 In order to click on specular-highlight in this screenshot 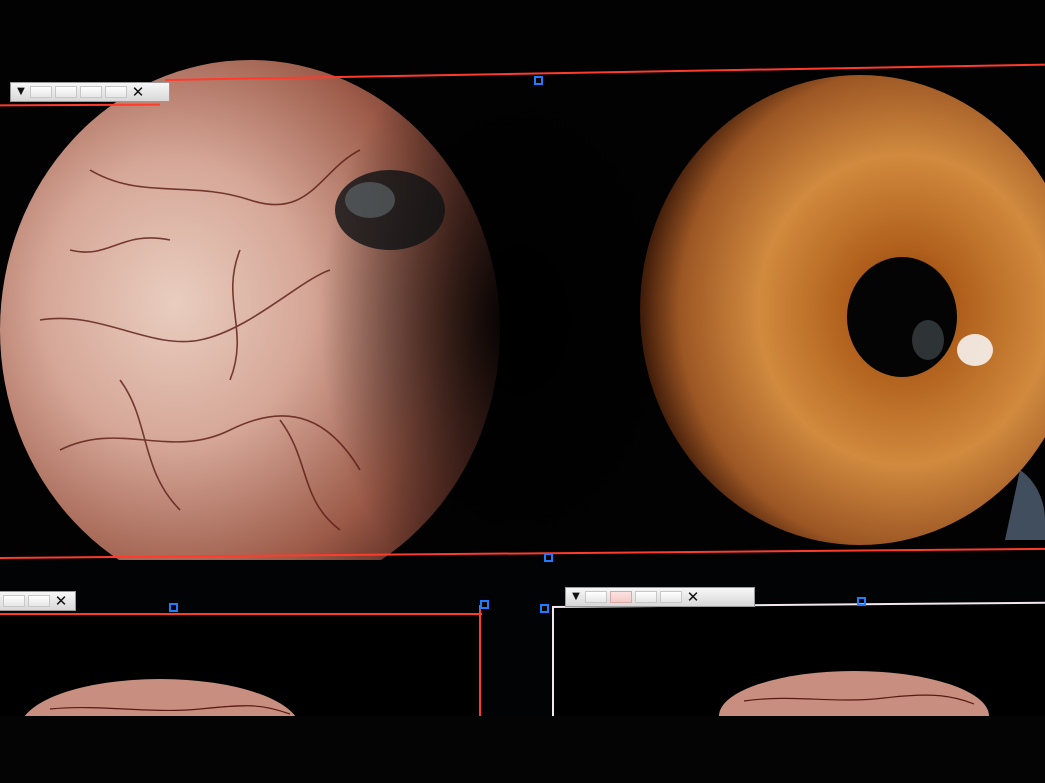, I will do `click(975, 350)`.